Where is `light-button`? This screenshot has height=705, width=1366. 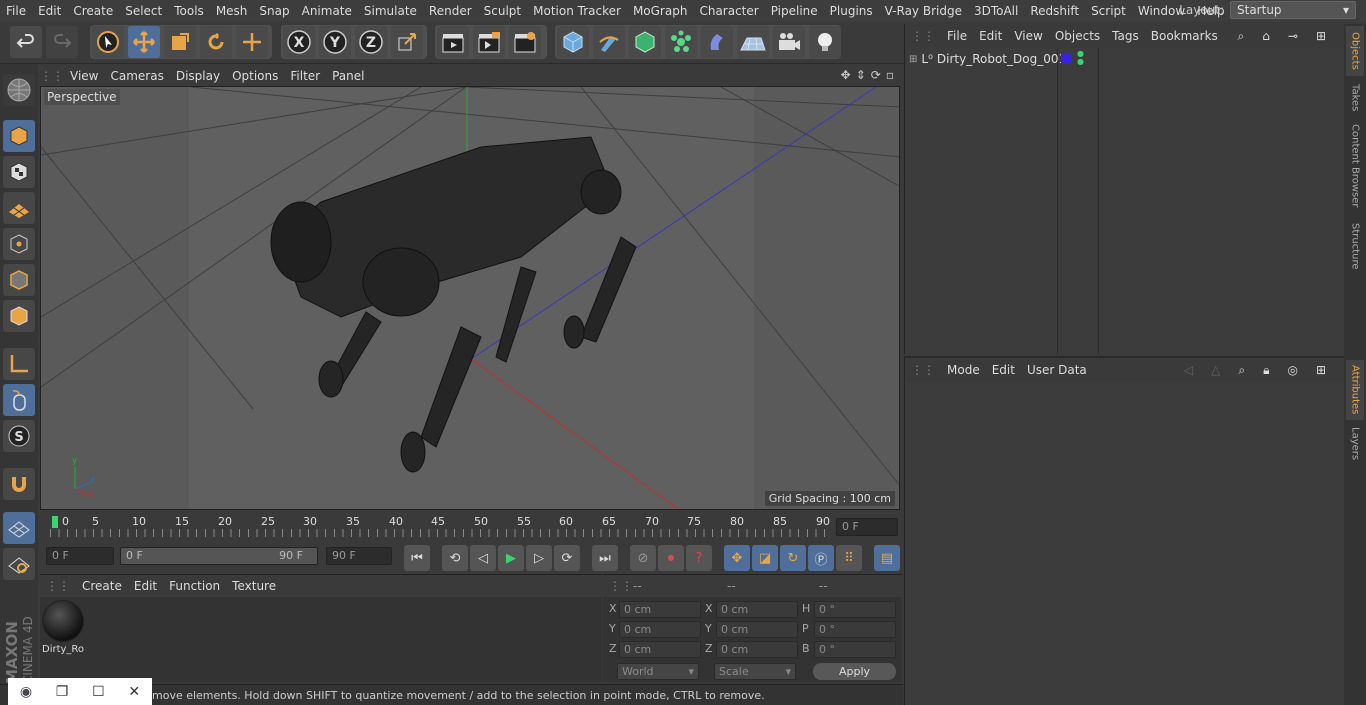 light-button is located at coordinates (825, 42).